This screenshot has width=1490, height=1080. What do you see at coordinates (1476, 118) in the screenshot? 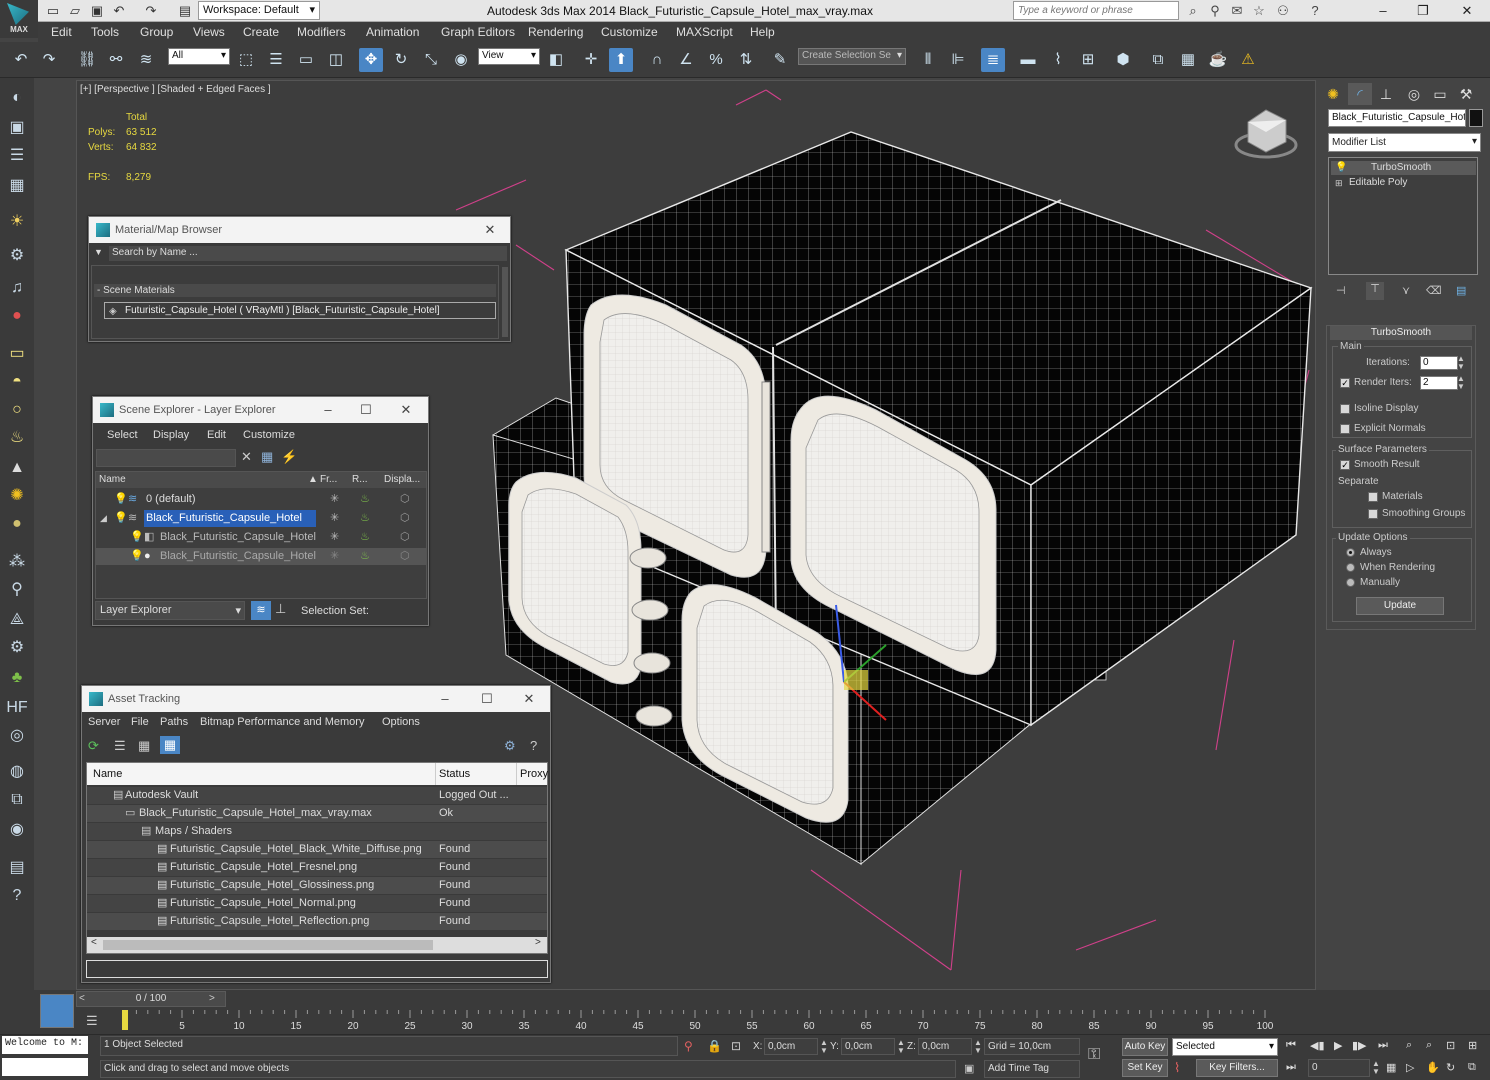
I see `object-color-swatch` at bounding box center [1476, 118].